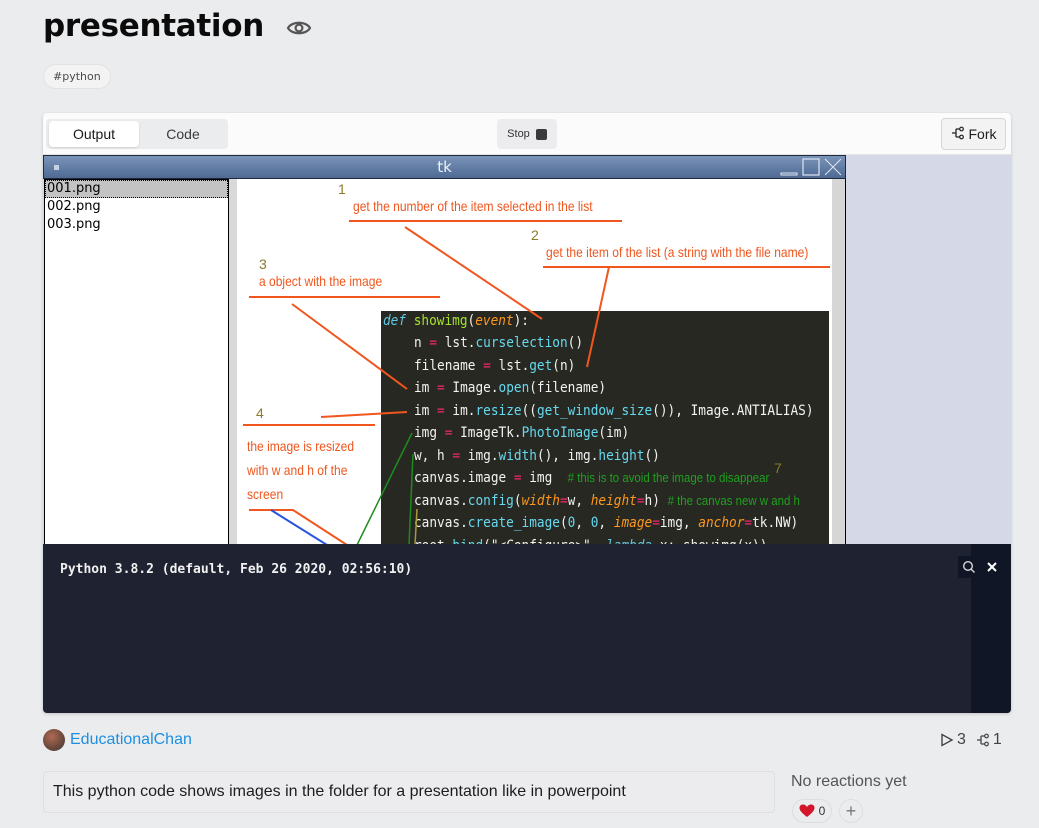  I want to click on code-line: def showimg(event):, so click(456, 321).